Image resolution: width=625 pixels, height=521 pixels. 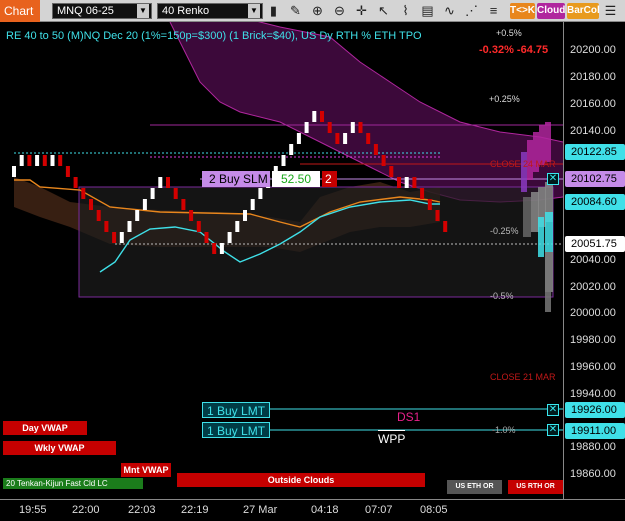 I want to click on pct-plus-05-label: +0.5%, so click(x=509, y=33).